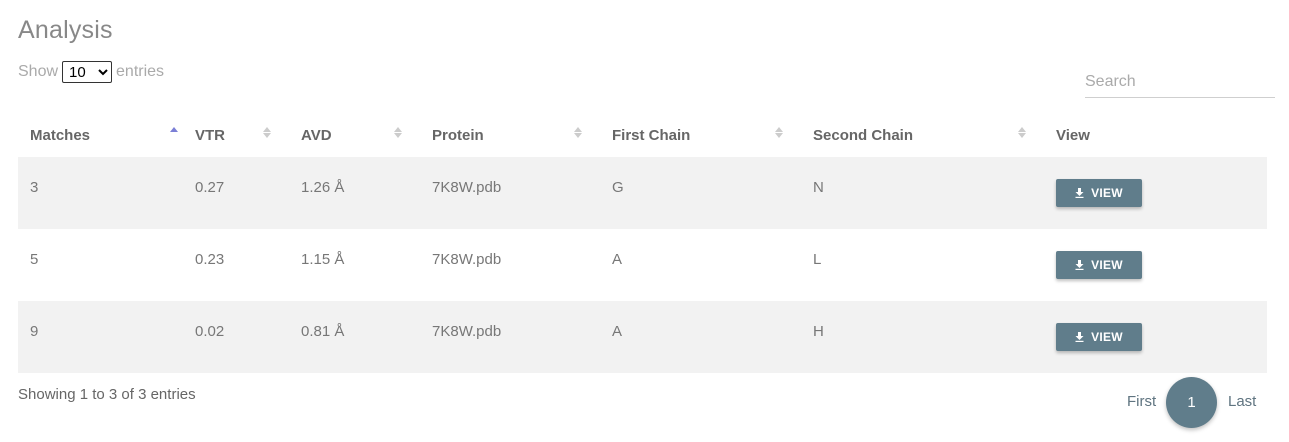 The width and height of the screenshot is (1289, 442). What do you see at coordinates (236, 135) in the screenshot?
I see `column-header-vtr: VTR` at bounding box center [236, 135].